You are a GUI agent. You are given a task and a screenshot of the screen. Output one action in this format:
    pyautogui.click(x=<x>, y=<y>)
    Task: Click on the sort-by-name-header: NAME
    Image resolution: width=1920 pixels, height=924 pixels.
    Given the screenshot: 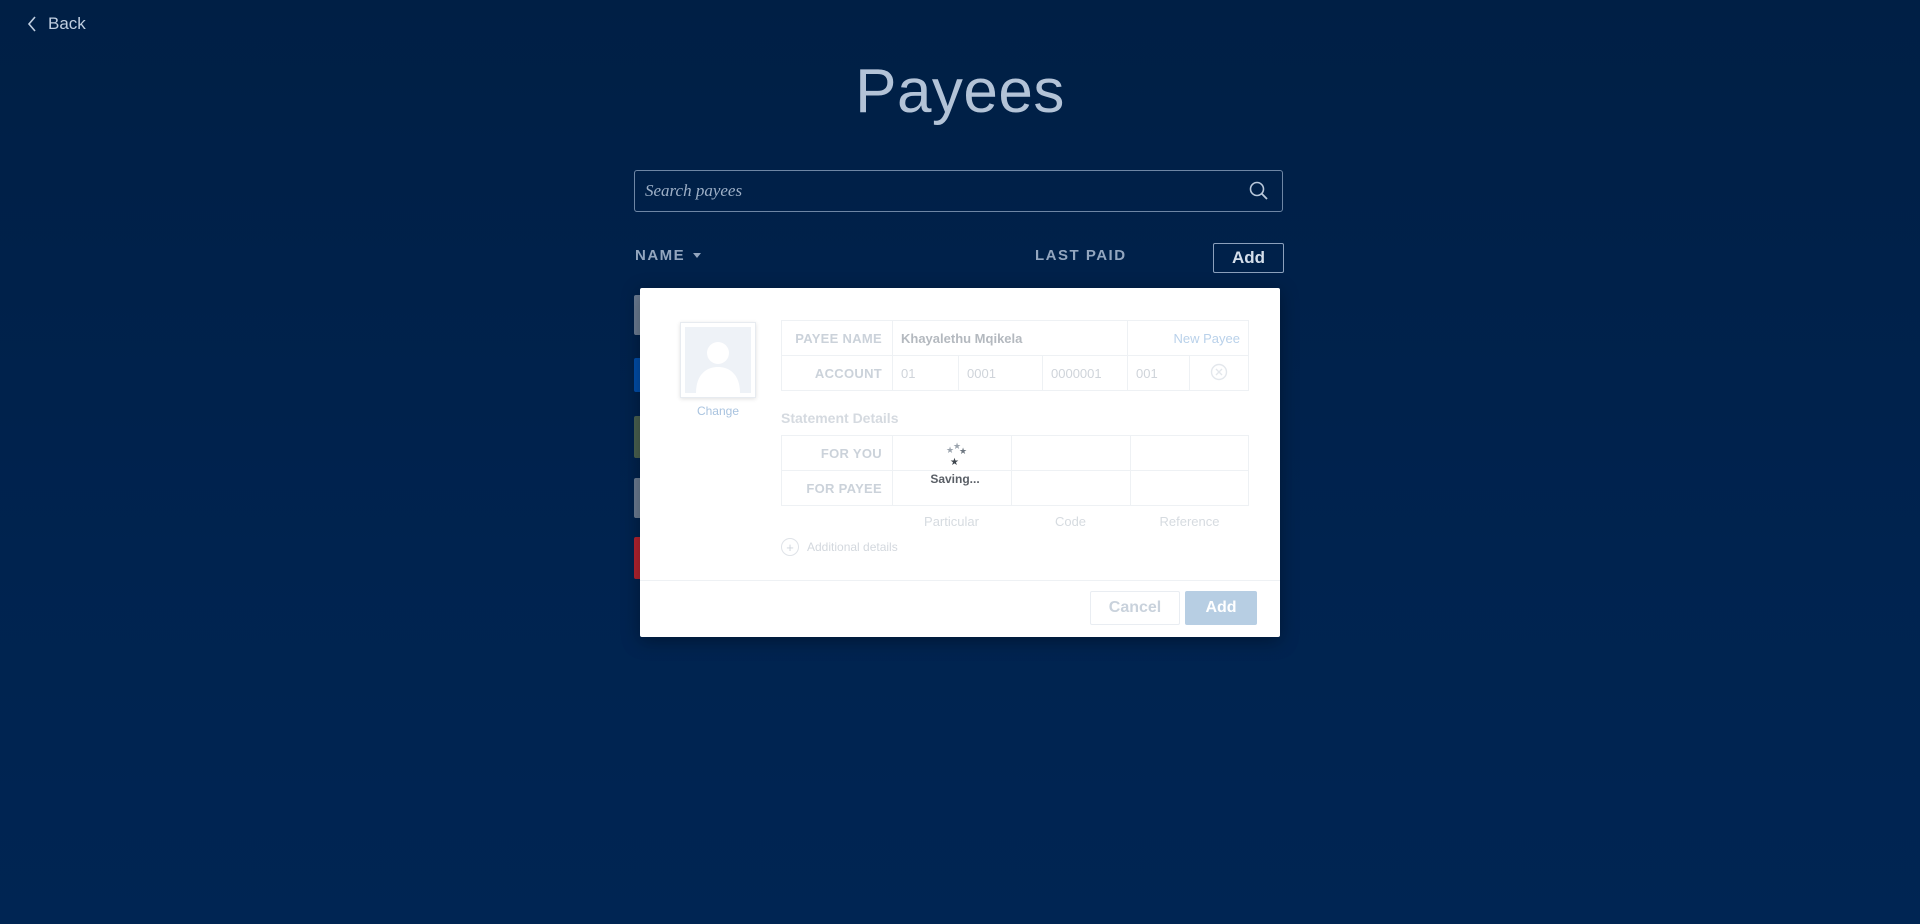 What is the action you would take?
    pyautogui.click(x=668, y=255)
    